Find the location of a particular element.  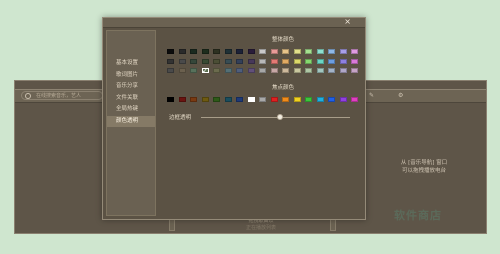

menu-item-1: 基本设置 is located at coordinates (131, 63).